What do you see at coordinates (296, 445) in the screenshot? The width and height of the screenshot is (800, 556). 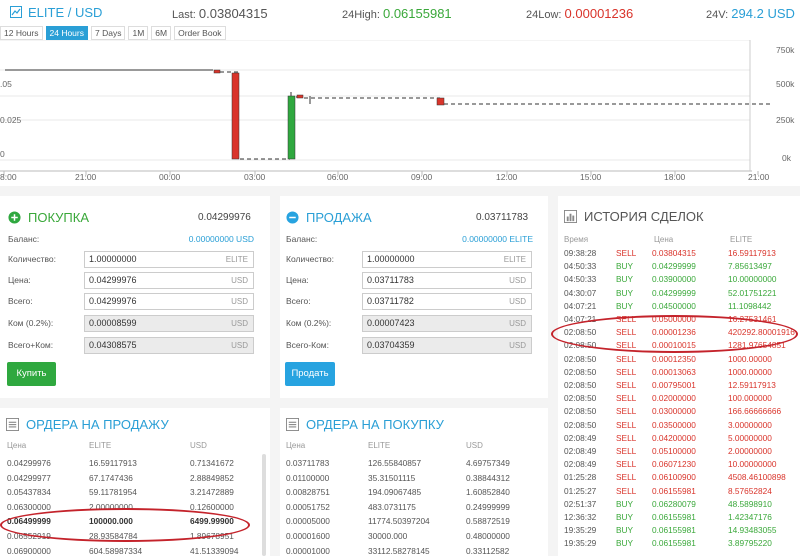 I see `bids-col-price: Цена` at bounding box center [296, 445].